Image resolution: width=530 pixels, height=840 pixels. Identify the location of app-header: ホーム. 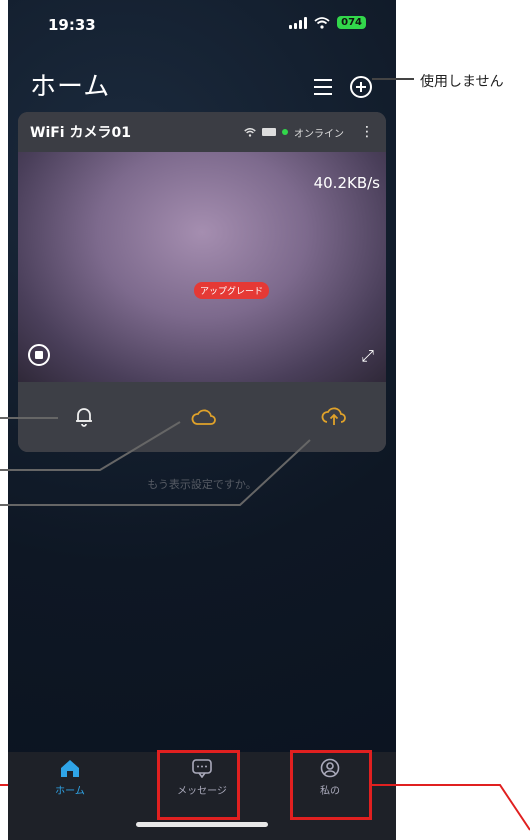
(202, 84).